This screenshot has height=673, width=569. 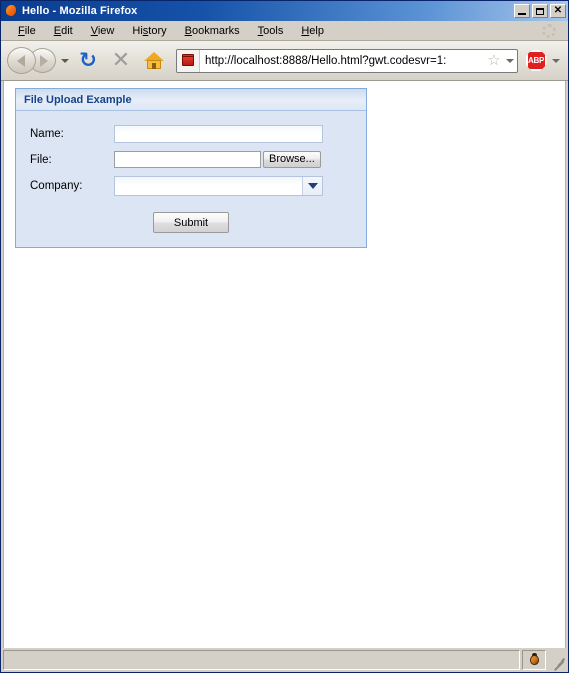 I want to click on status-bar, so click(x=284, y=660).